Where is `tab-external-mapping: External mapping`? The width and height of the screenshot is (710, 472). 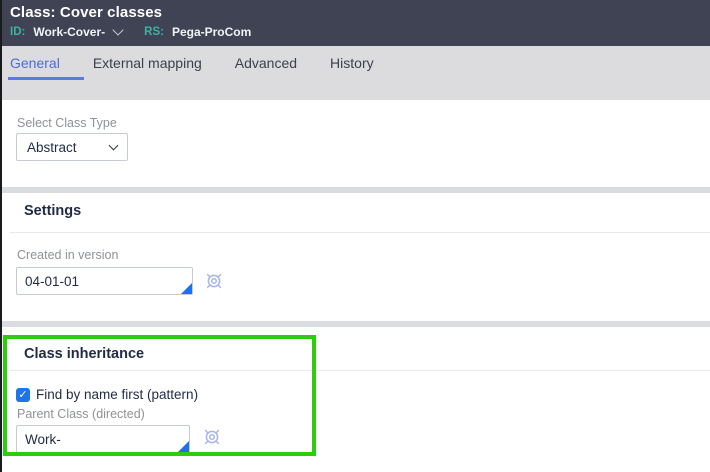 tab-external-mapping: External mapping is located at coordinates (158, 63).